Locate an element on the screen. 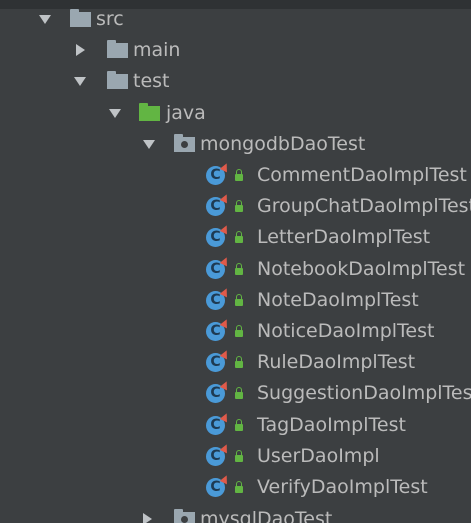 The image size is (471, 523). tree-node-label: mongodbDaoTest is located at coordinates (283, 144).